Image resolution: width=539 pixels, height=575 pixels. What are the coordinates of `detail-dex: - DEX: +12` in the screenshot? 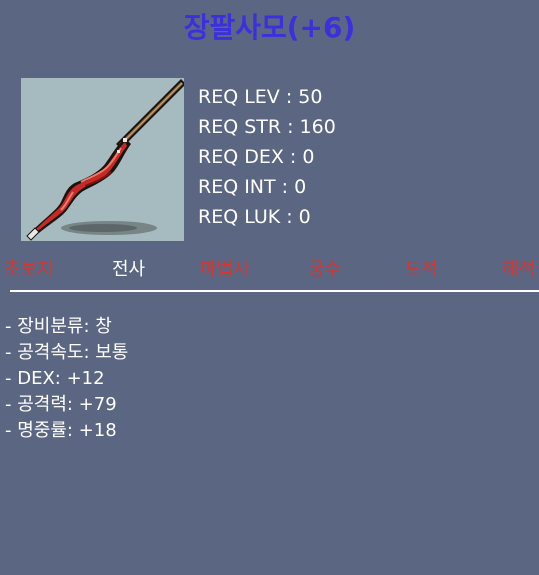 It's located at (55, 378).